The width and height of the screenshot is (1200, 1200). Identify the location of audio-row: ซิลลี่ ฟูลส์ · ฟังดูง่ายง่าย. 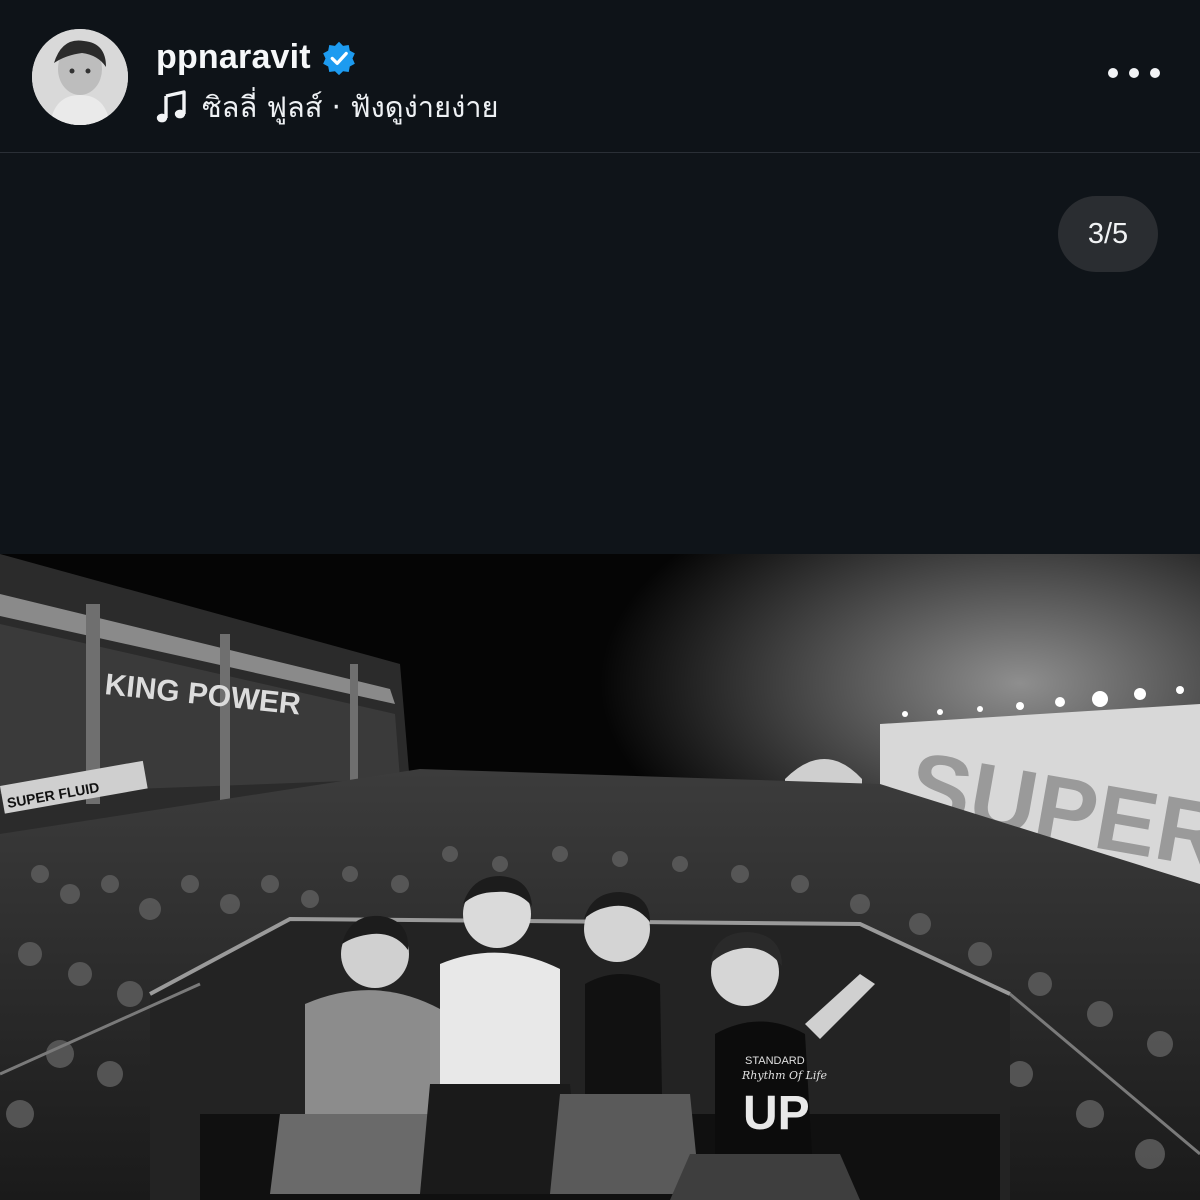
(327, 107).